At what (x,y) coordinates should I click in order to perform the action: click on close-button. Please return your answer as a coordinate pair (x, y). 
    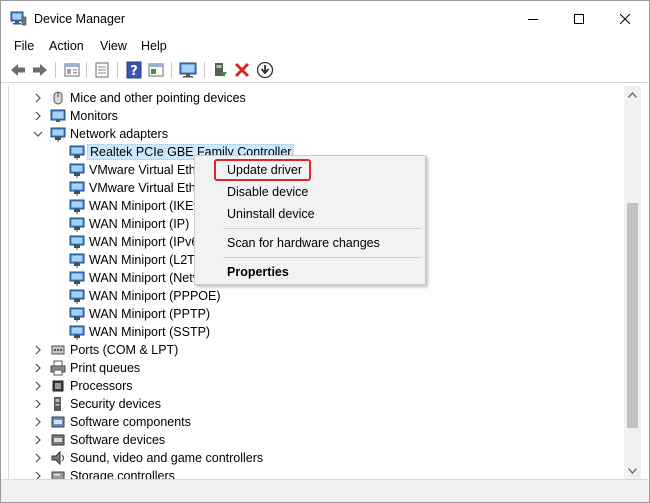
    Looking at the image, I should click on (625, 18).